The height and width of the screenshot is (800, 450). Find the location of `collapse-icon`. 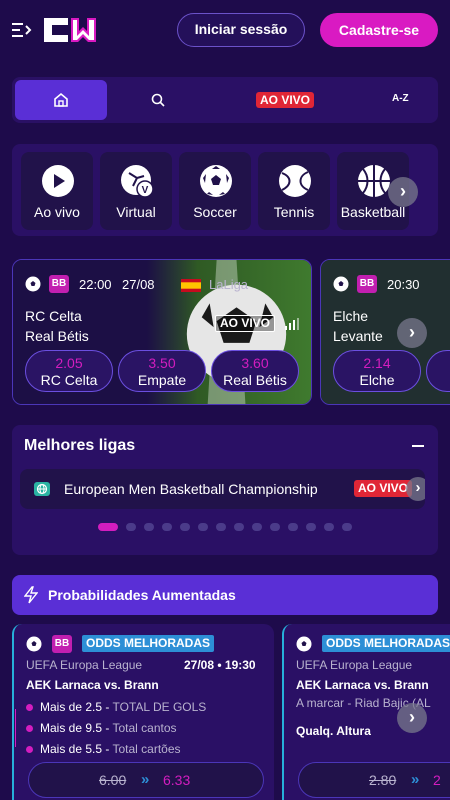

collapse-icon is located at coordinates (418, 446).